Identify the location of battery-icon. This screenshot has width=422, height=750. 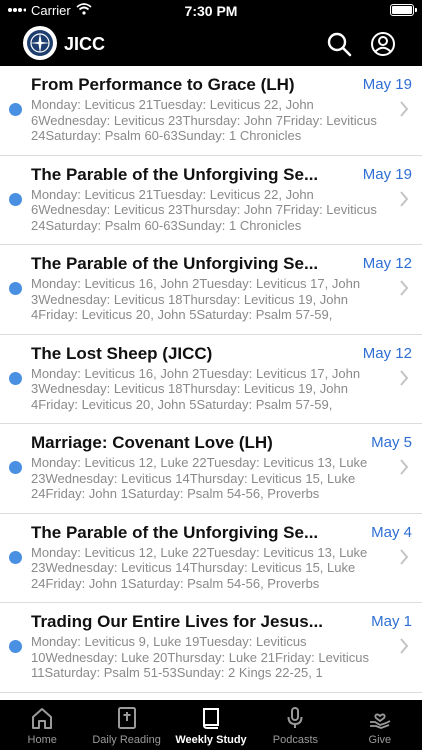
(403, 10).